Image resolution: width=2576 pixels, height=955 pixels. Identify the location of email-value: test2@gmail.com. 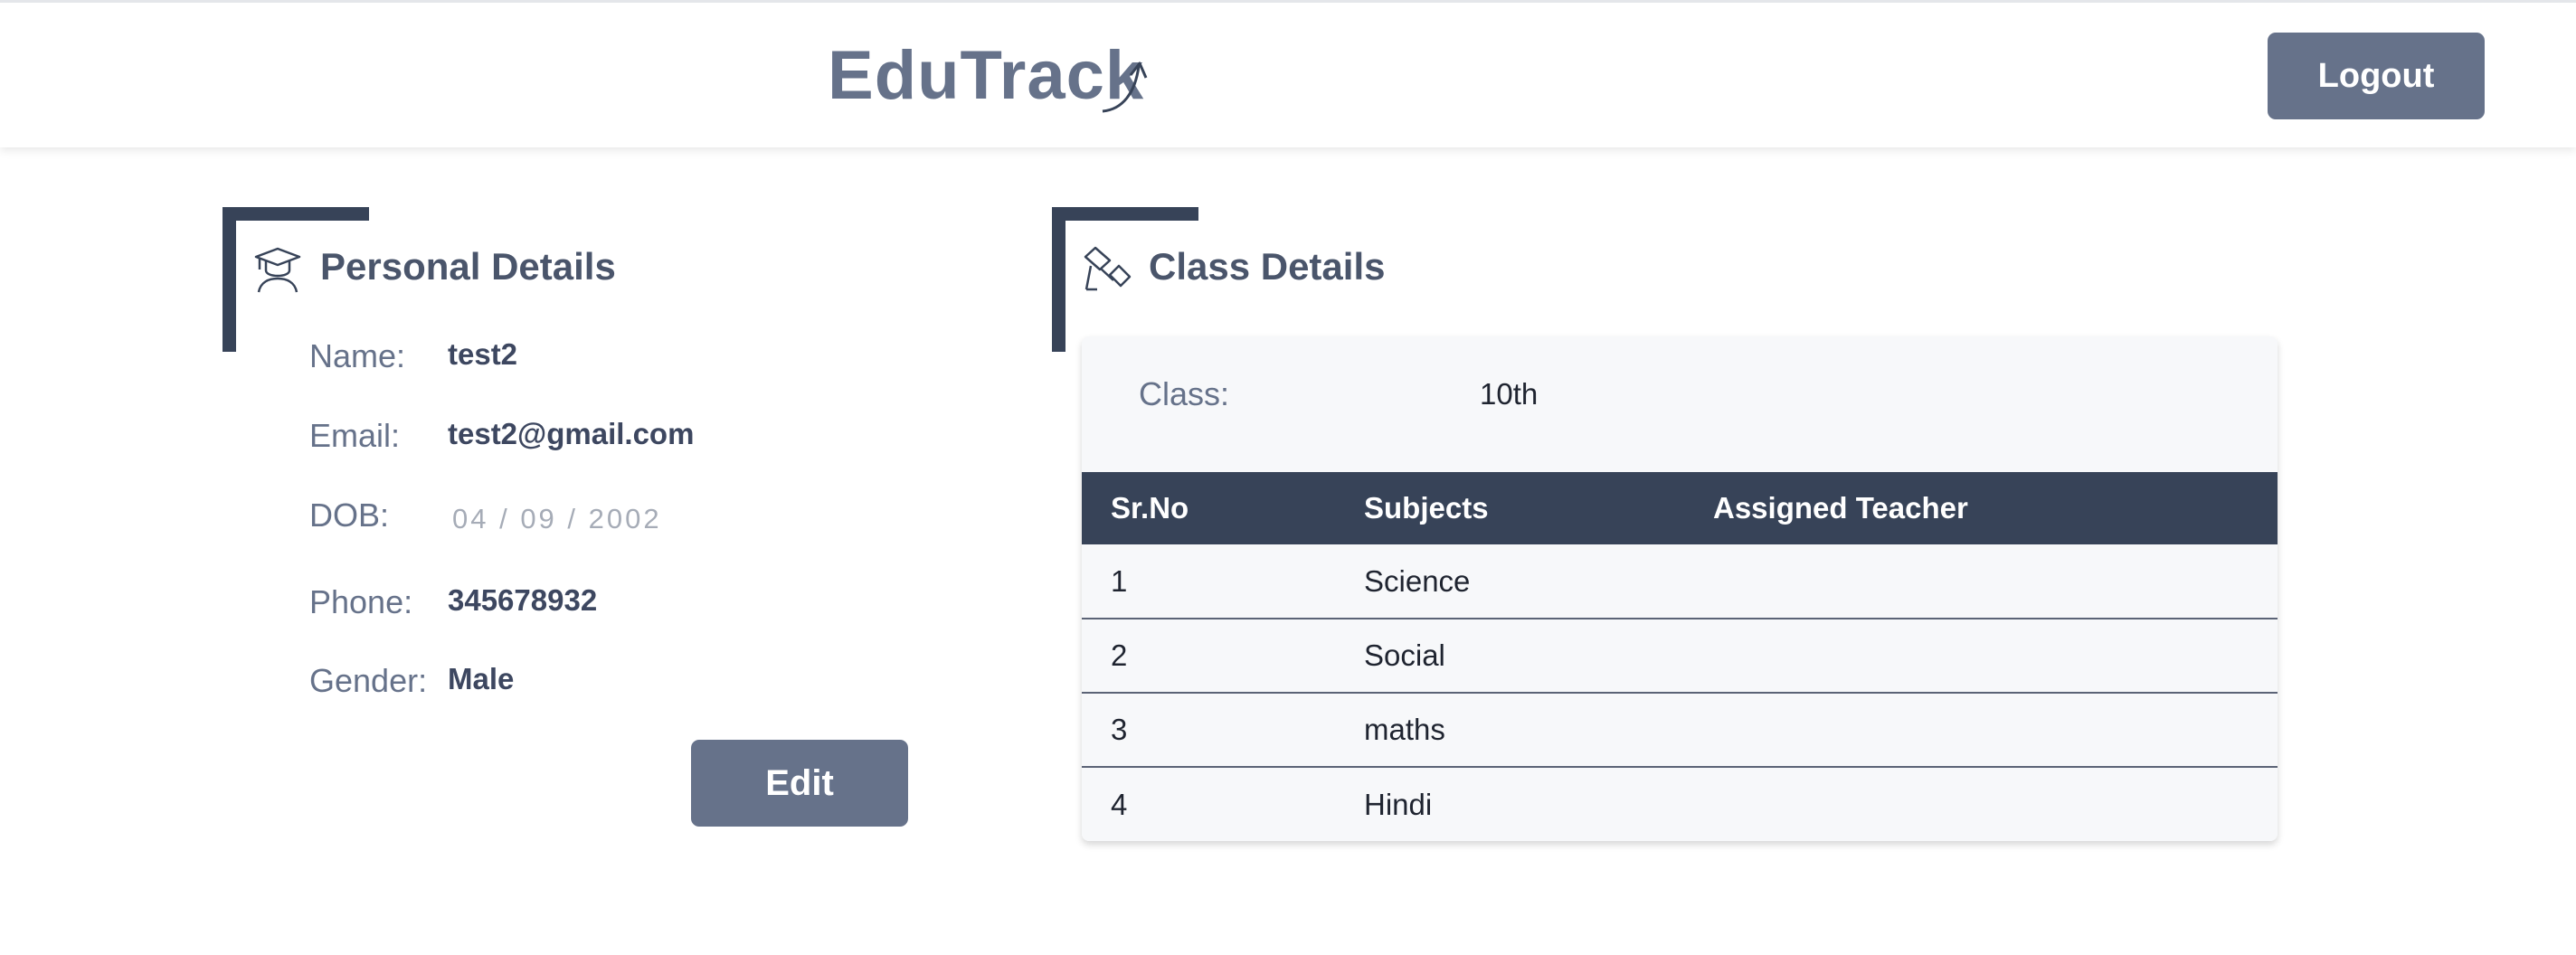
(571, 433).